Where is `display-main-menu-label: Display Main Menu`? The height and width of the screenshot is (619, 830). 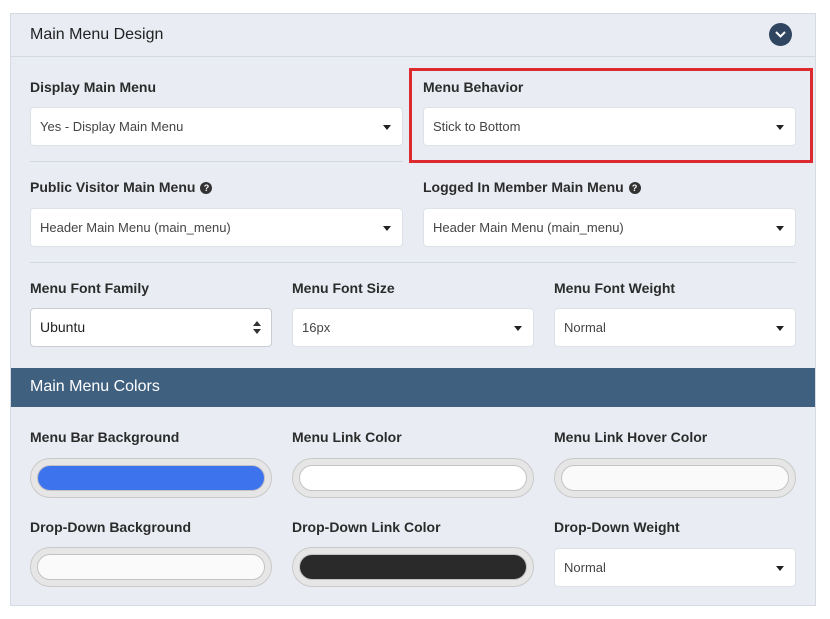
display-main-menu-label: Display Main Menu is located at coordinates (93, 87).